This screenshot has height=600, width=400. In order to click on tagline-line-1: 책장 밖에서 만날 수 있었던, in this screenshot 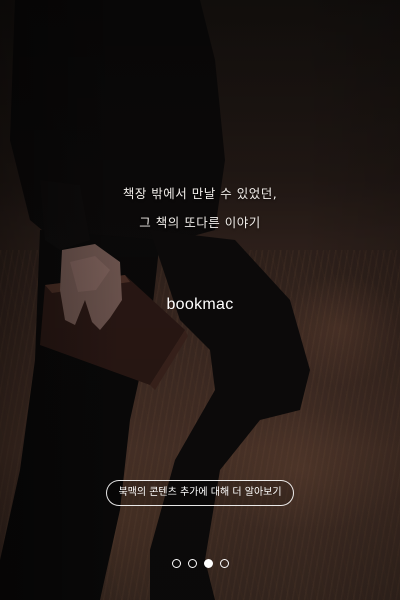, I will do `click(200, 193)`.